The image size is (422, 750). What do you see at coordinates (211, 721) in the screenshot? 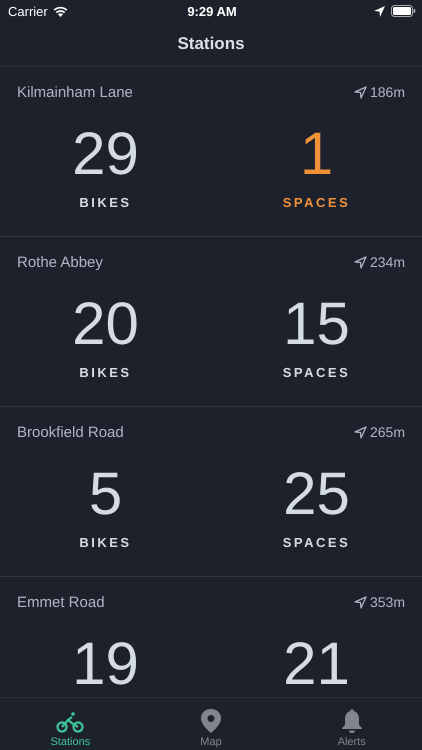
I see `map-pin-icon` at bounding box center [211, 721].